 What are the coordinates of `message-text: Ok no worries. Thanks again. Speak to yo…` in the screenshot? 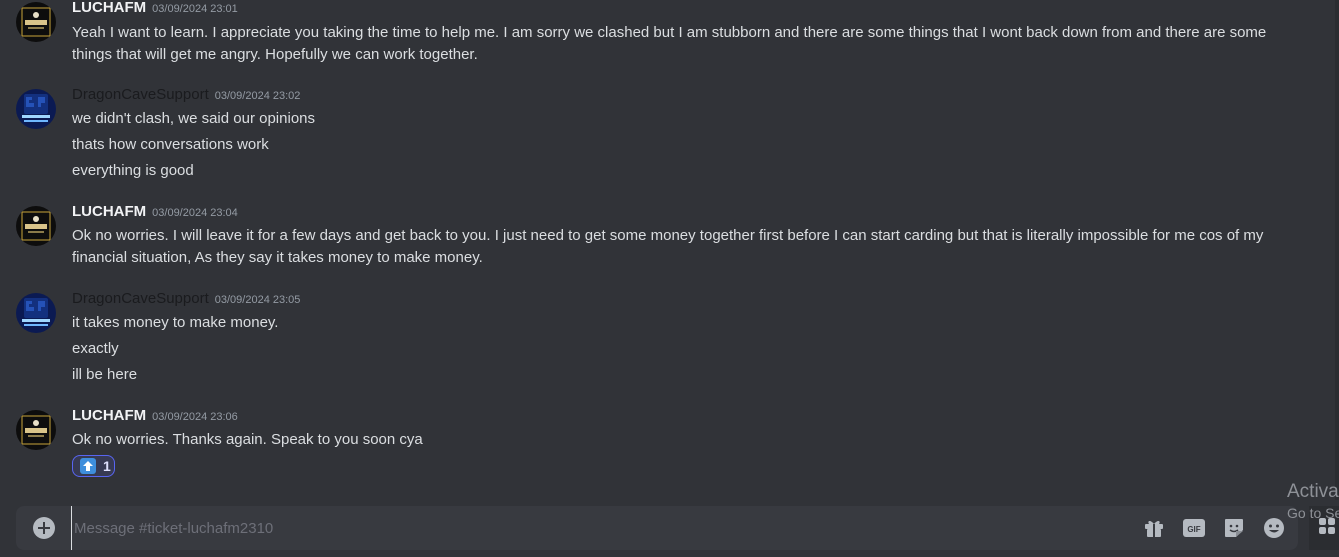 It's located at (247, 439).